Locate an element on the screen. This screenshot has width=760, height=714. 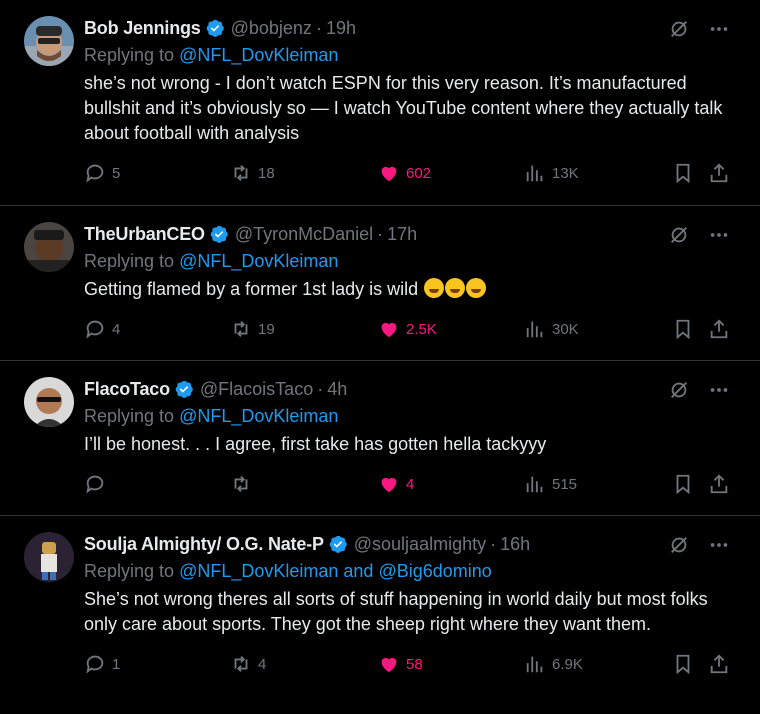
handle: @FlacoisTaco is located at coordinates (256, 389).